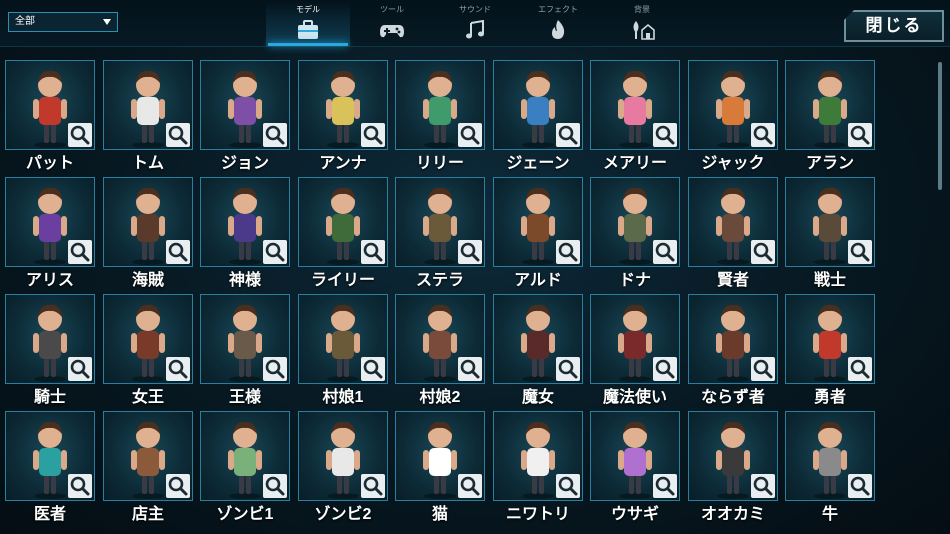 This screenshot has height=534, width=950. I want to click on tab-background: 背景, so click(642, 23).